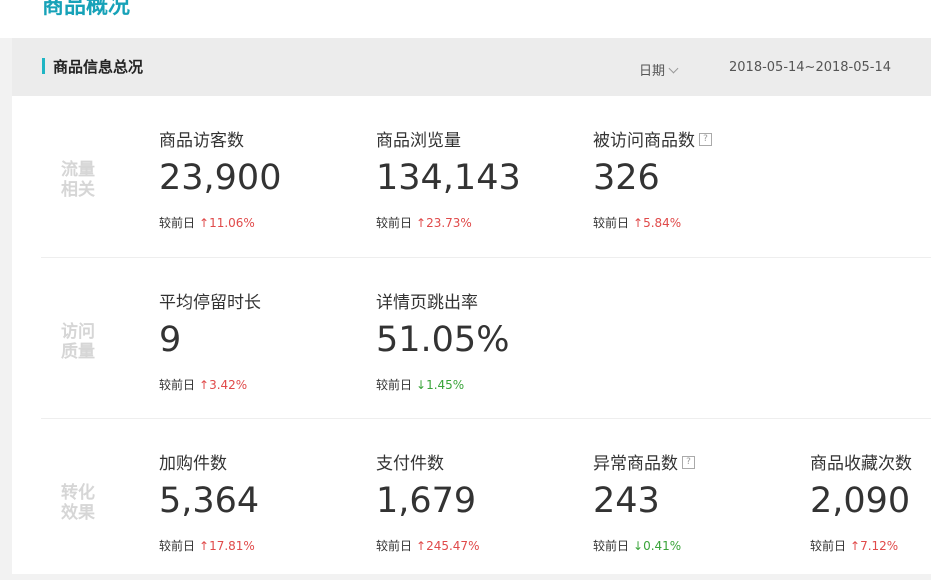 This screenshot has width=931, height=580. I want to click on metric-compare: 较前日 ↓0.41%, so click(637, 546).